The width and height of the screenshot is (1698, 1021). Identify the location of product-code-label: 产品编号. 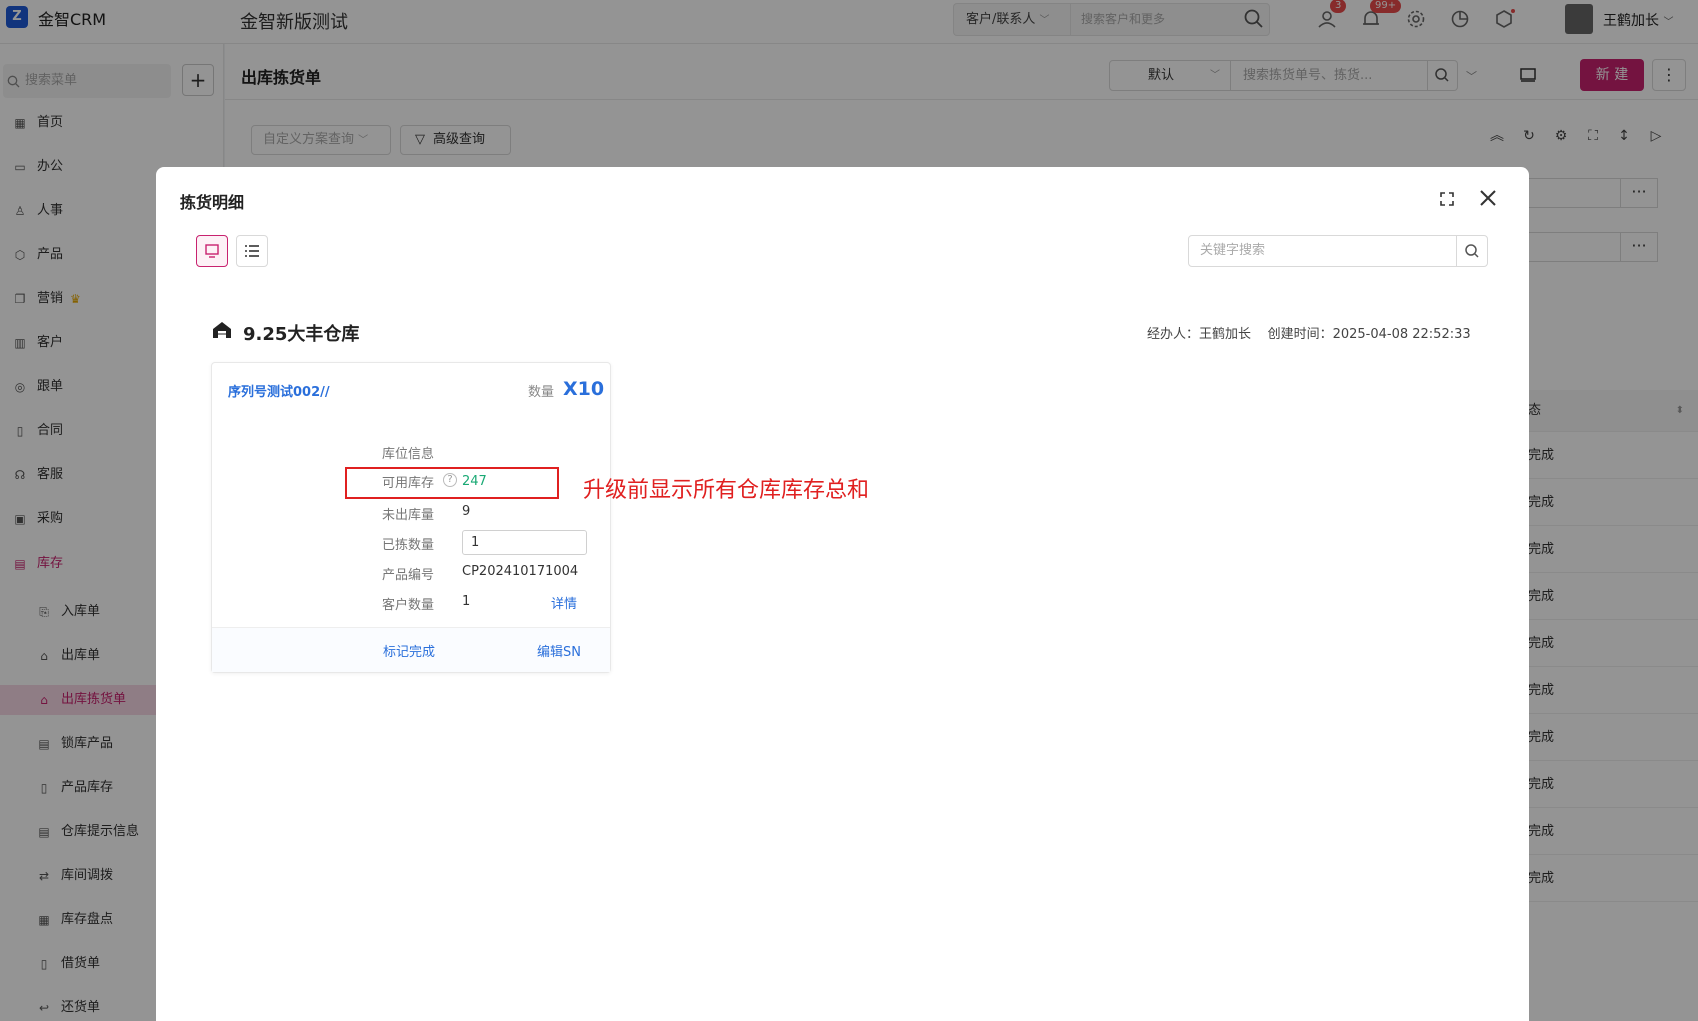
(408, 575).